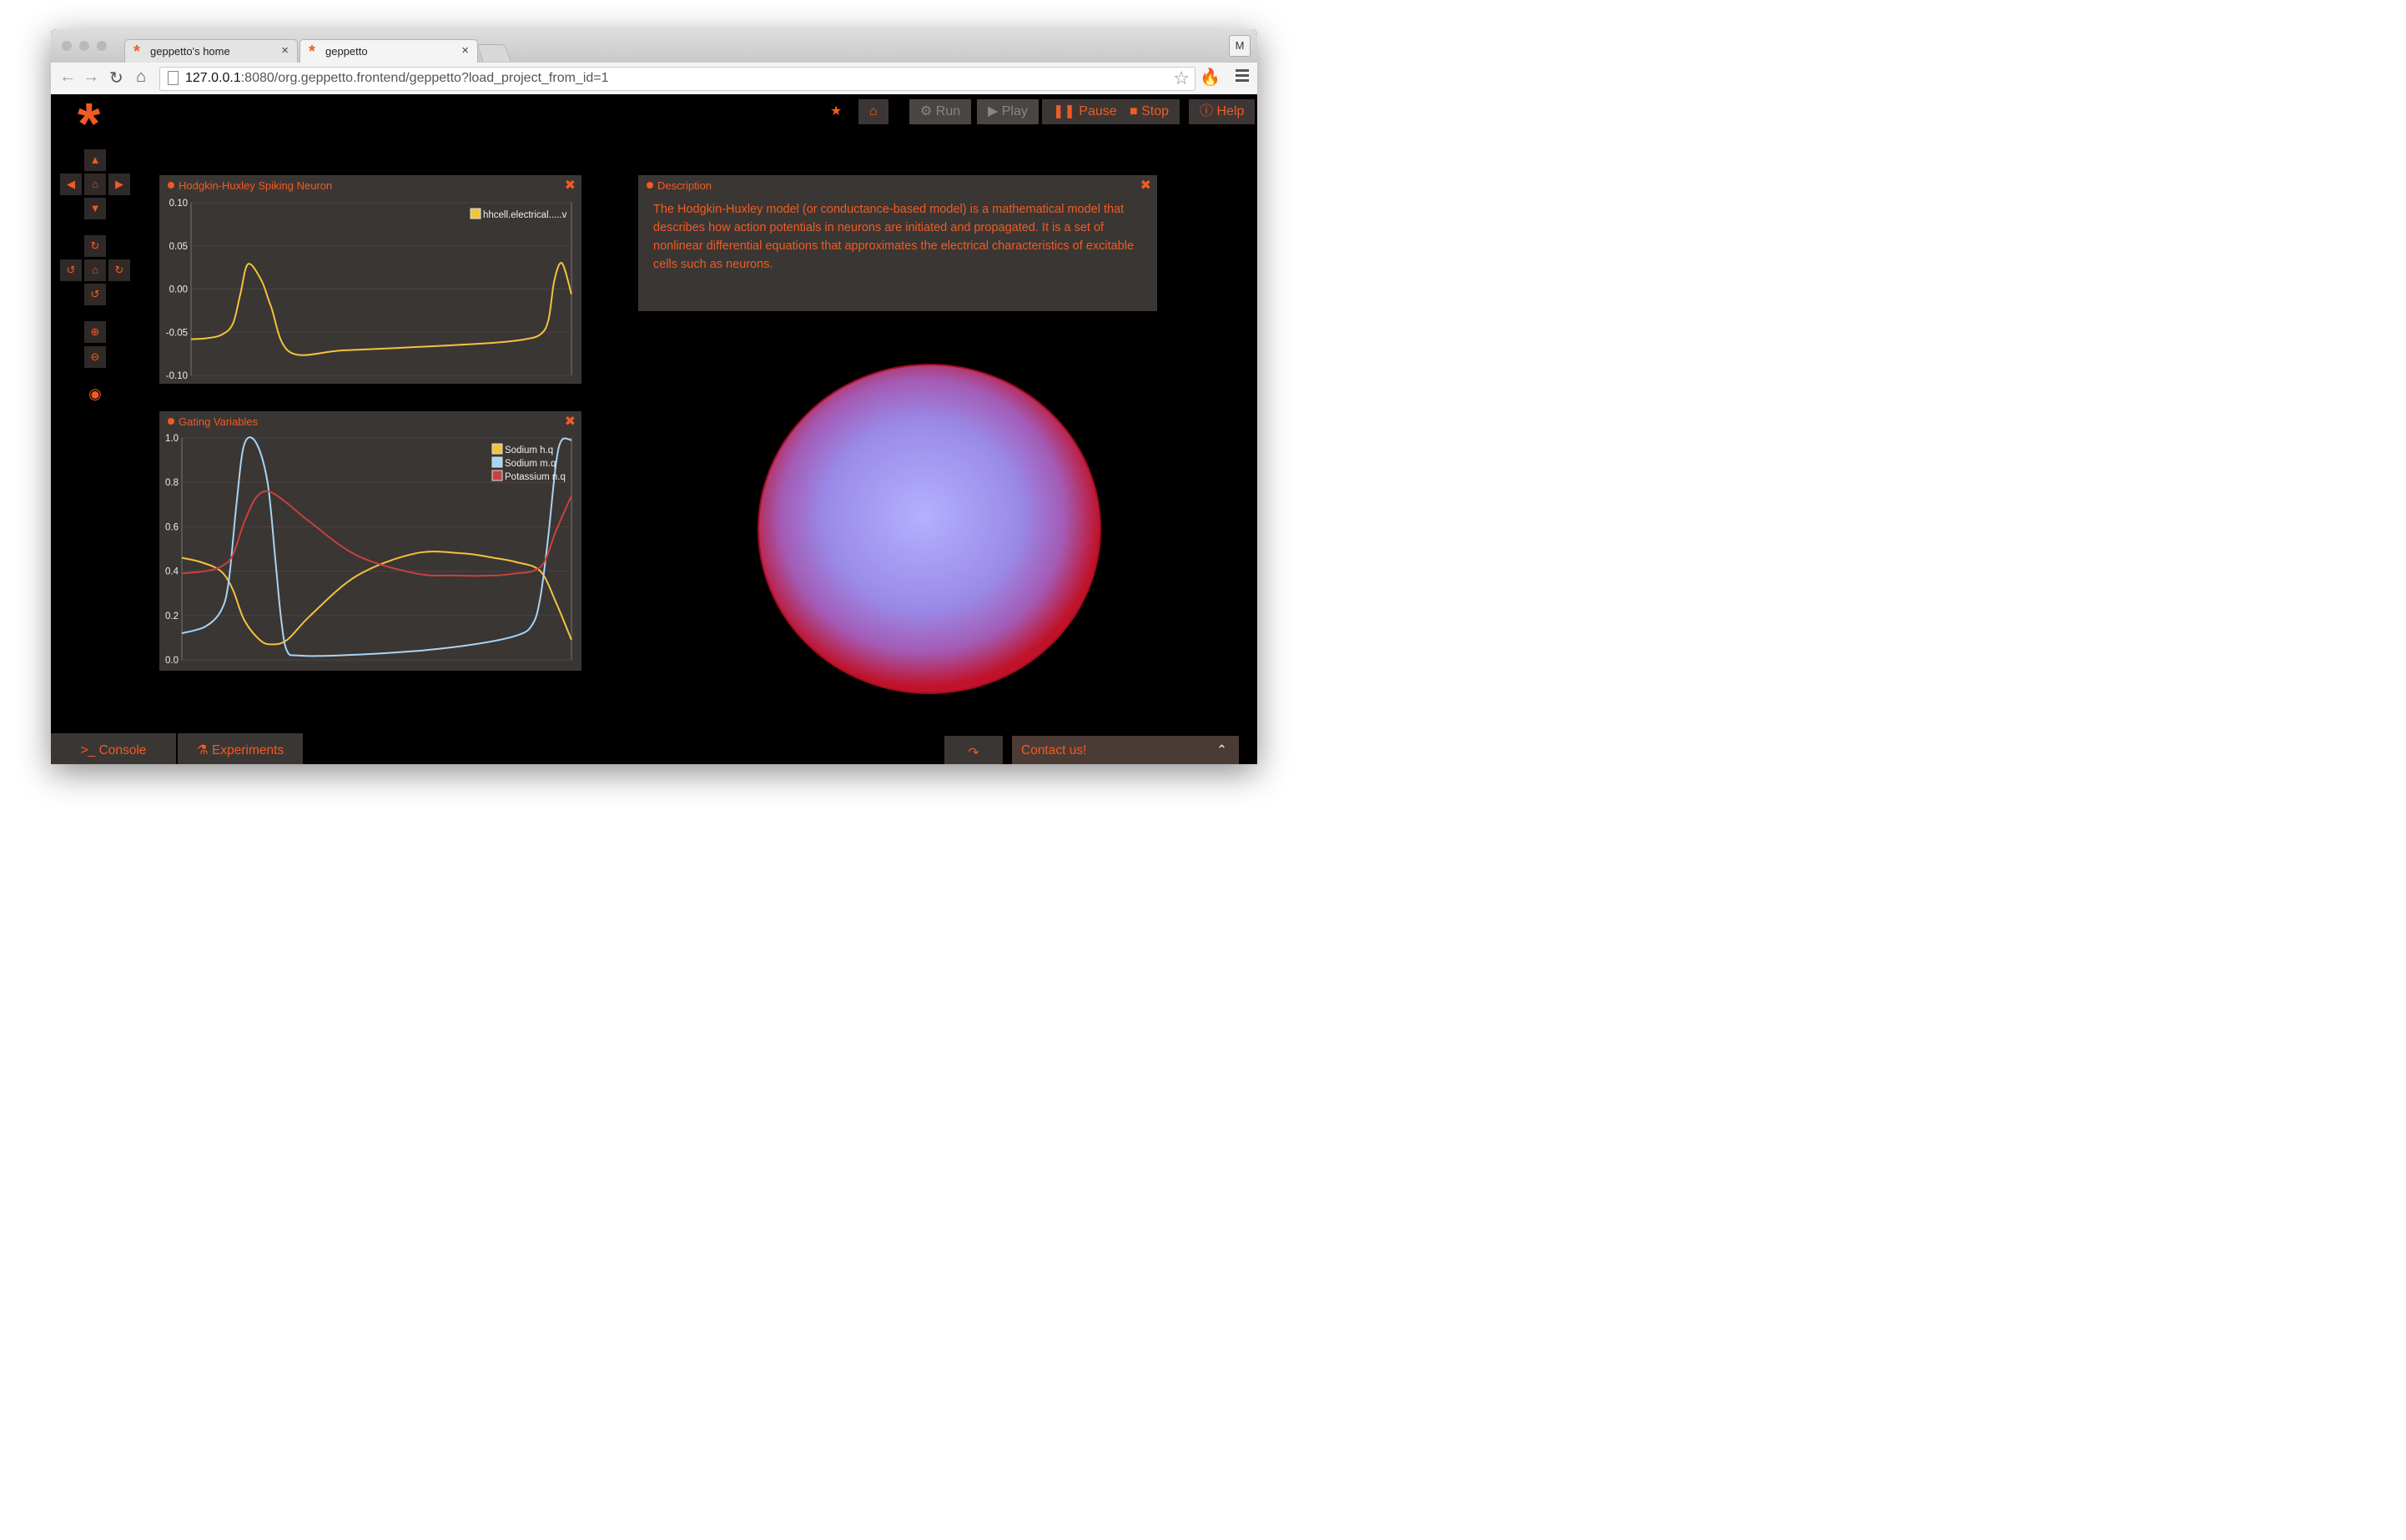 This screenshot has height=1540, width=2406. Describe the element at coordinates (119, 270) in the screenshot. I see `rotate-right-button: ↻` at that location.